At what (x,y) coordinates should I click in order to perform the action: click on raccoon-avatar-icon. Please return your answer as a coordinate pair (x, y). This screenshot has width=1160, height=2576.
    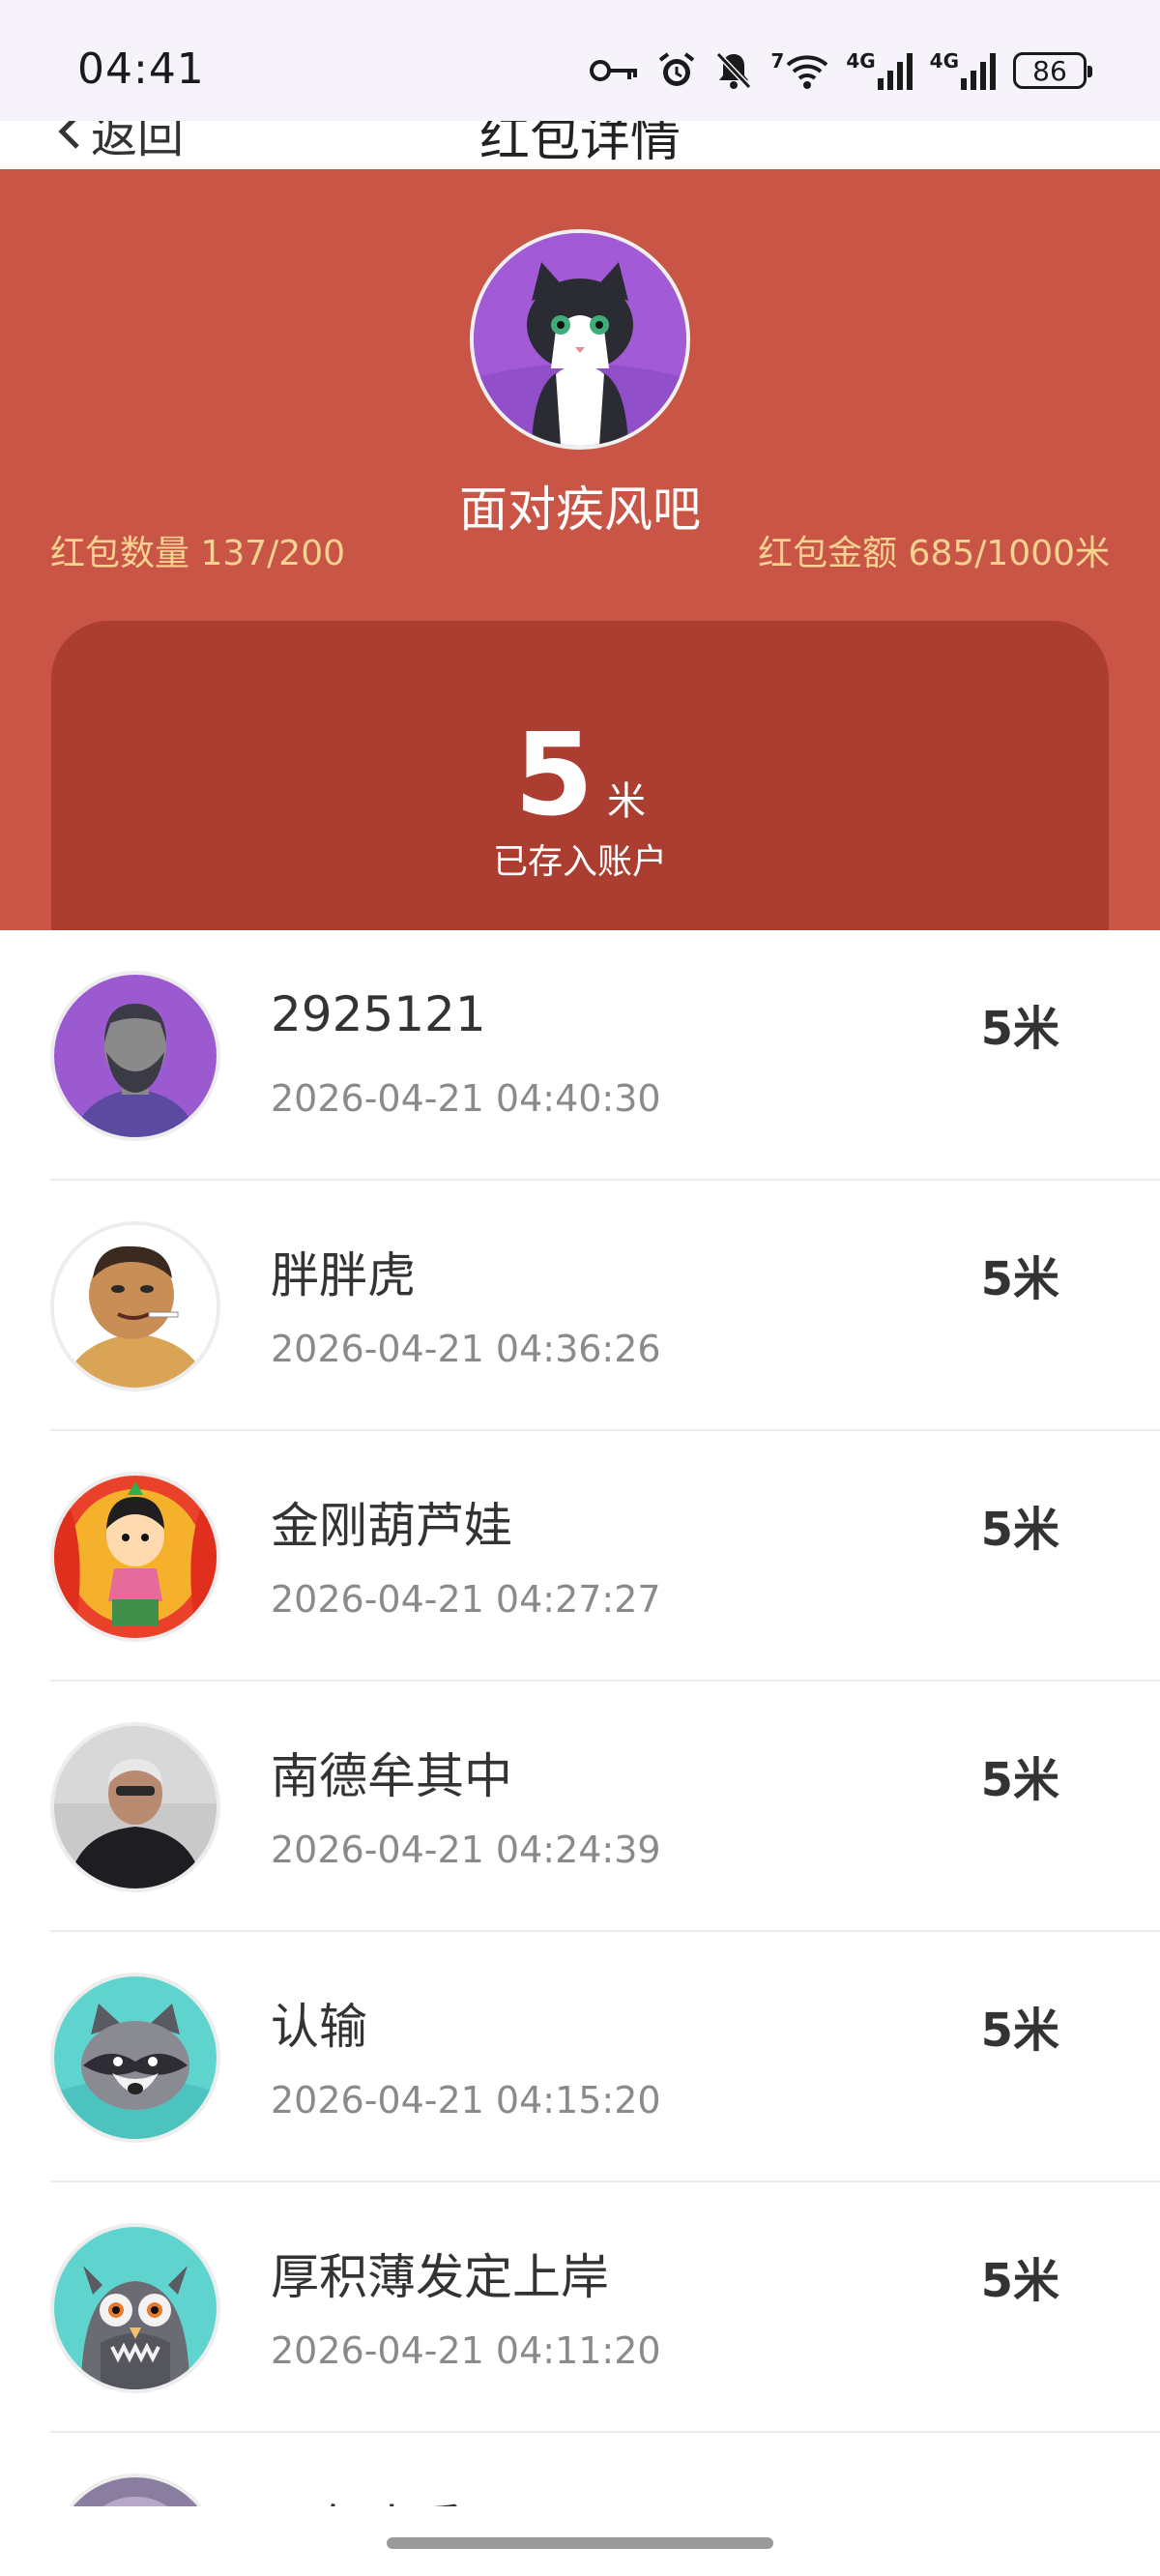
    Looking at the image, I should click on (135, 2057).